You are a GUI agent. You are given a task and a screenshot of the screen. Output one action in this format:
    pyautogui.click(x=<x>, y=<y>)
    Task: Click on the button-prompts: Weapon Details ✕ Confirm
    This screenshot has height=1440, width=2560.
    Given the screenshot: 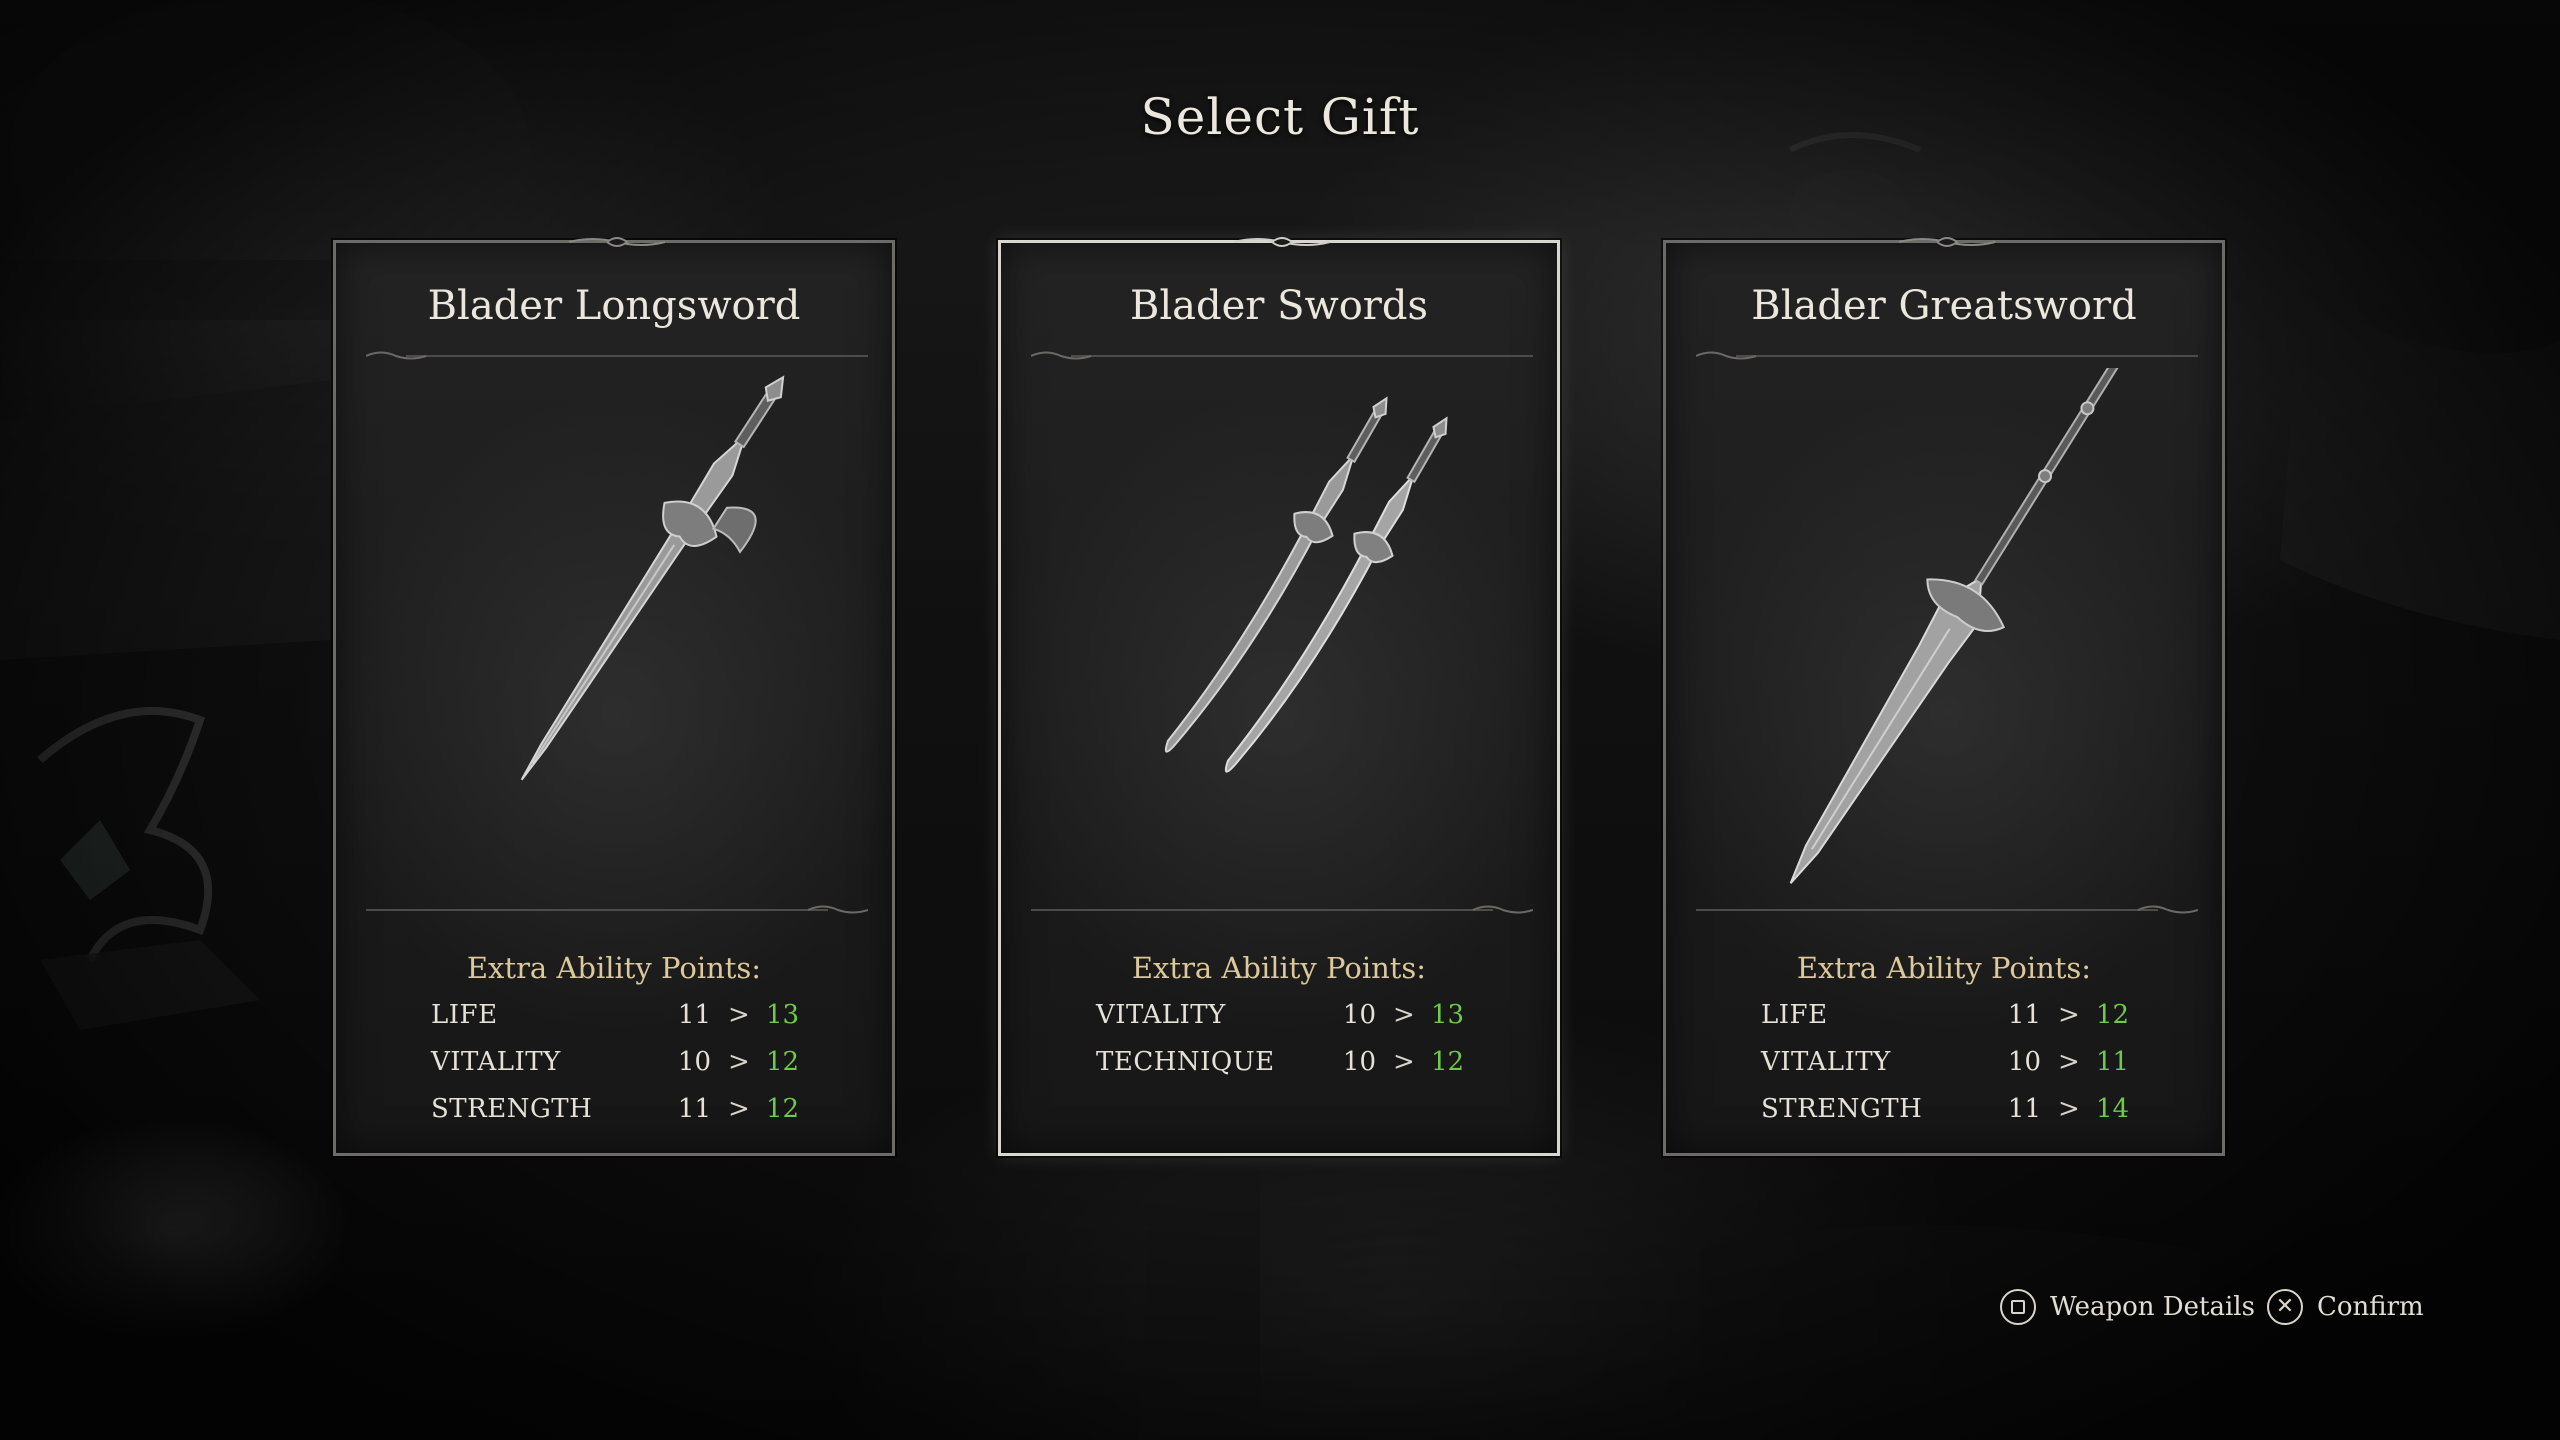 What is the action you would take?
    pyautogui.click(x=2218, y=1307)
    